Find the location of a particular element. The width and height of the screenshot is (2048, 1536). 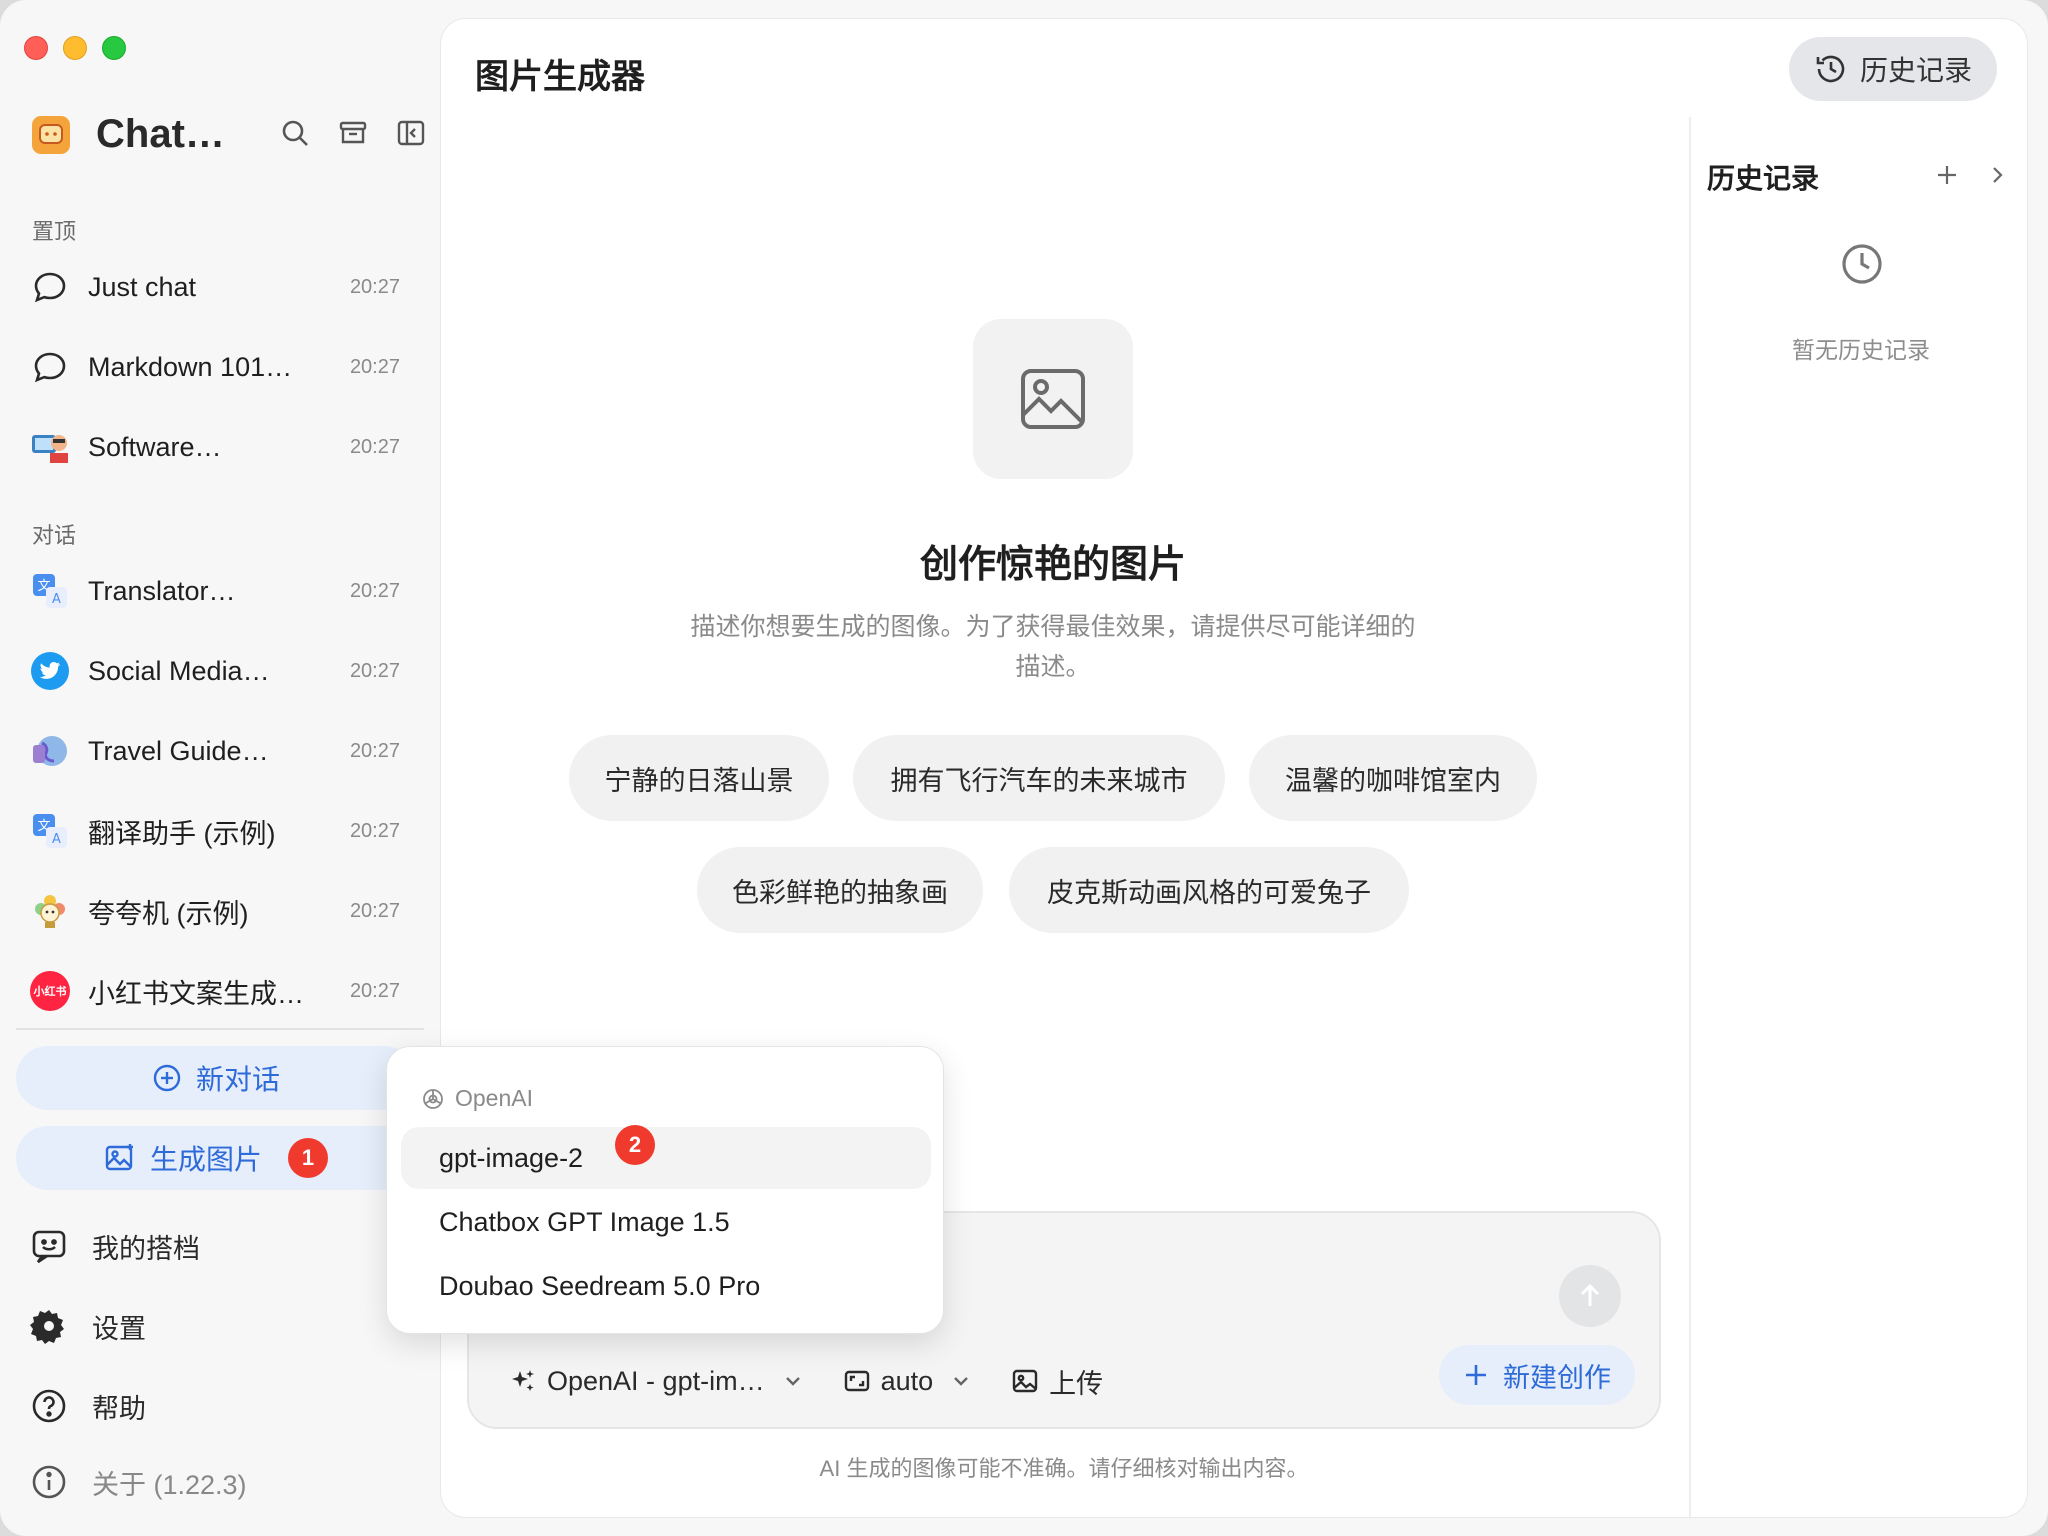

model-option-chatbox-gpt-image: Chatbox GPT Image 1.5 is located at coordinates (666, 1222).